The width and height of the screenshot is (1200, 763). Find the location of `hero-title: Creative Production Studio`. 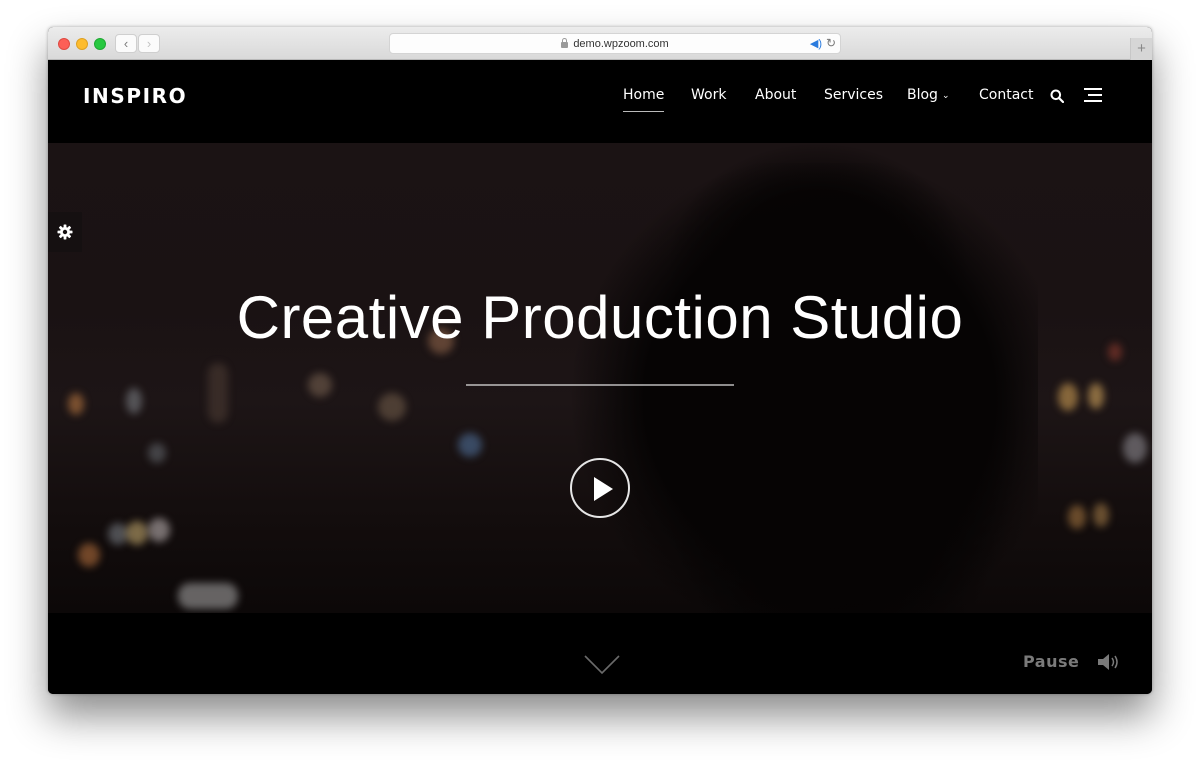

hero-title: Creative Production Studio is located at coordinates (600, 317).